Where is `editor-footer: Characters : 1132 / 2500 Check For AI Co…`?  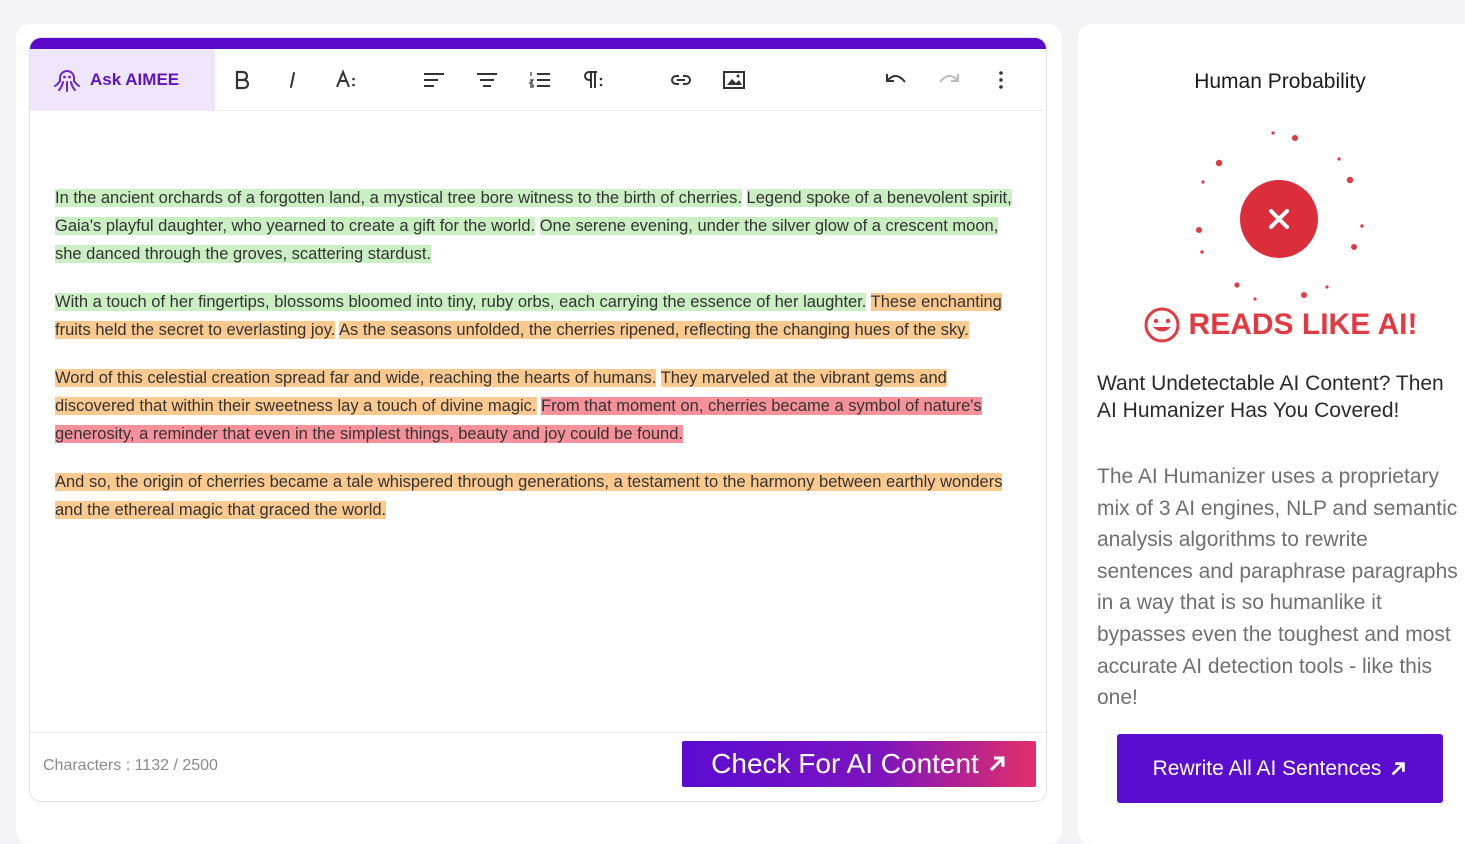 editor-footer: Characters : 1132 / 2500 Check For AI Co… is located at coordinates (538, 766).